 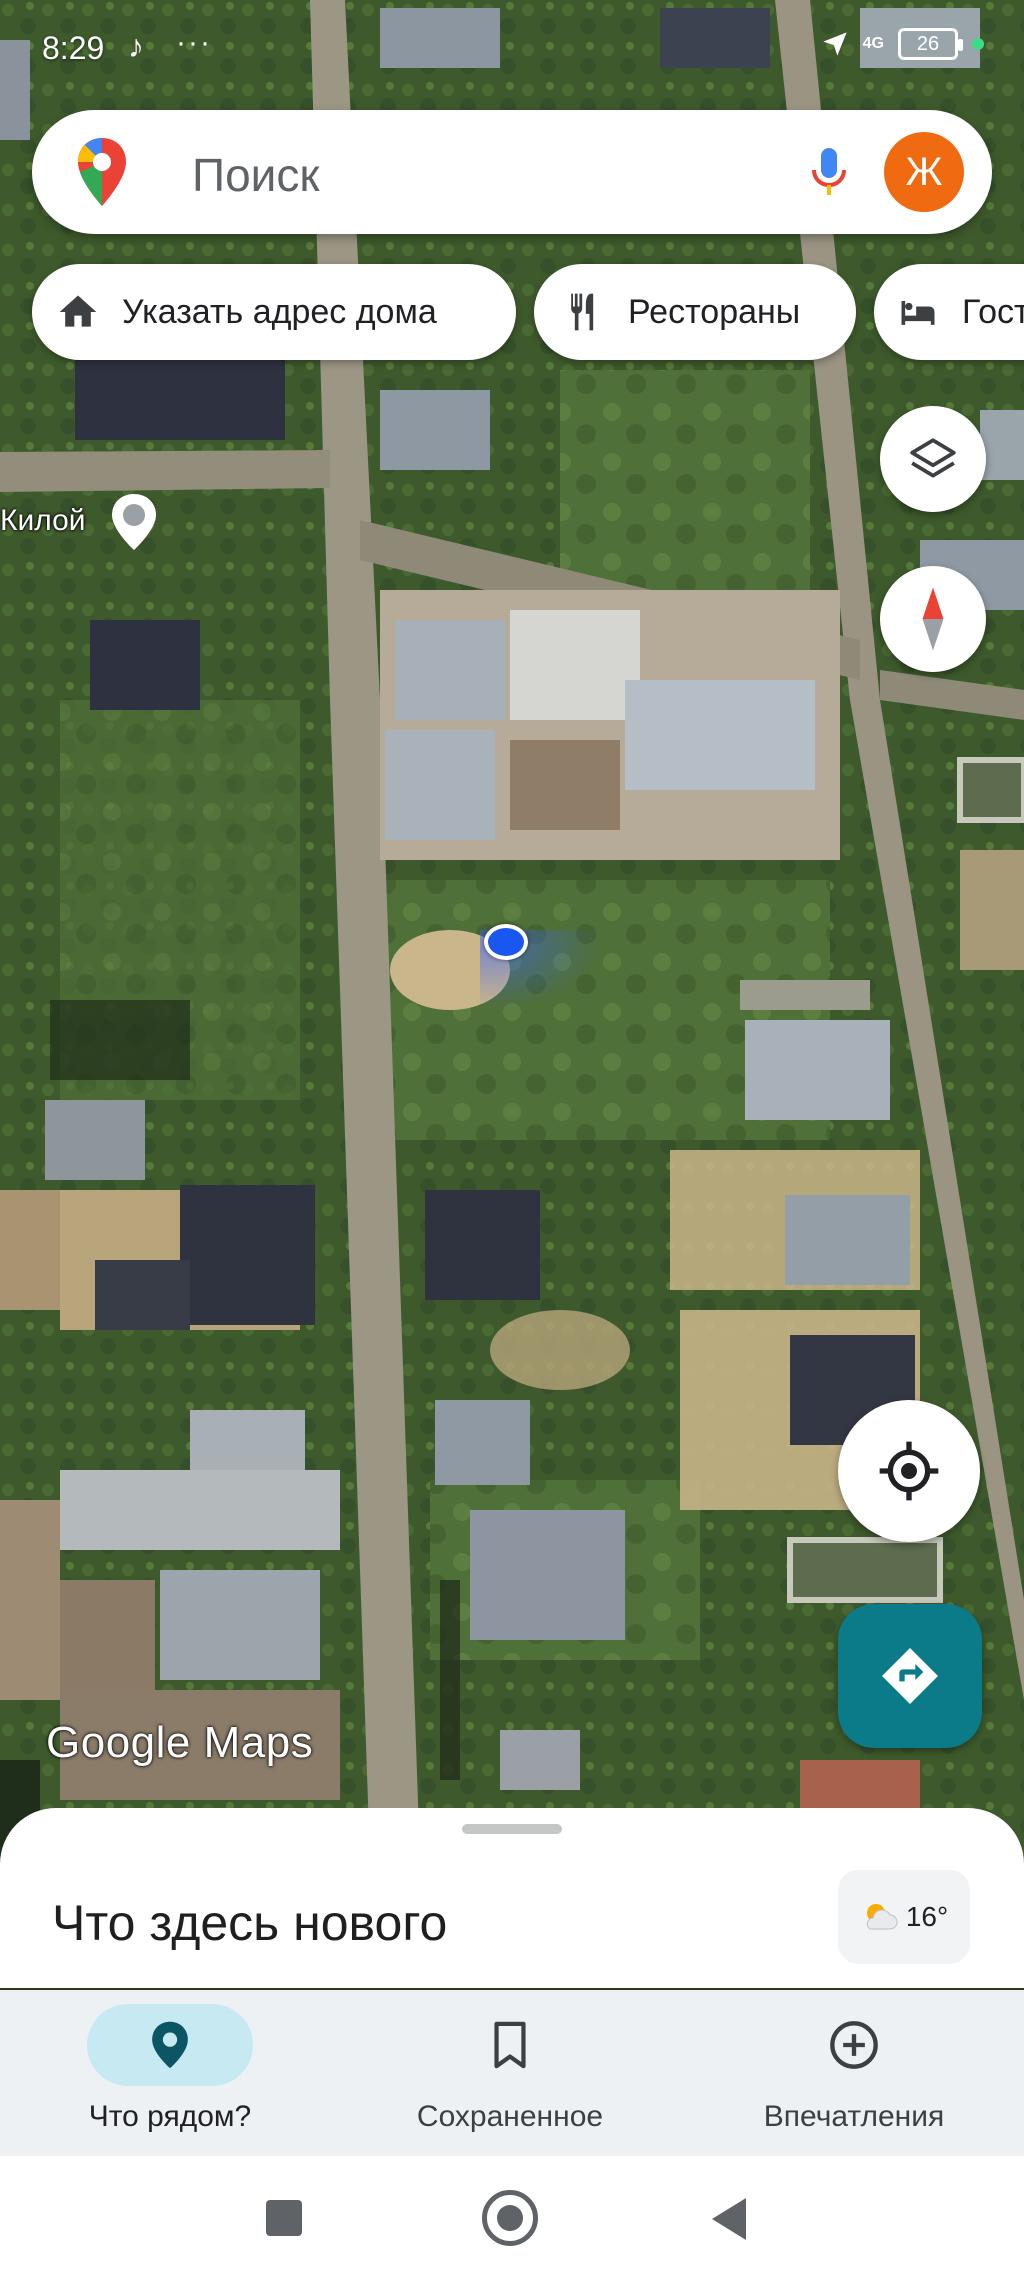 What do you see at coordinates (993, 311) in the screenshot?
I see `chip-label: Гост` at bounding box center [993, 311].